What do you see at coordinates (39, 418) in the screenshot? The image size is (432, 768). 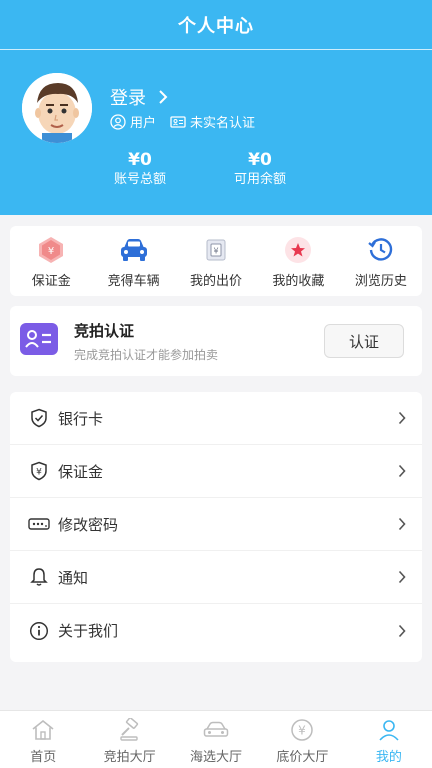 I see `shield-check-icon` at bounding box center [39, 418].